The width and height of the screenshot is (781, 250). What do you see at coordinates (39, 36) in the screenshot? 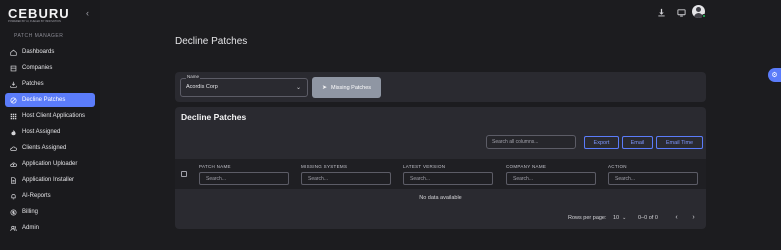
I see `sidebar-section-title: PATCH MANAGER` at bounding box center [39, 36].